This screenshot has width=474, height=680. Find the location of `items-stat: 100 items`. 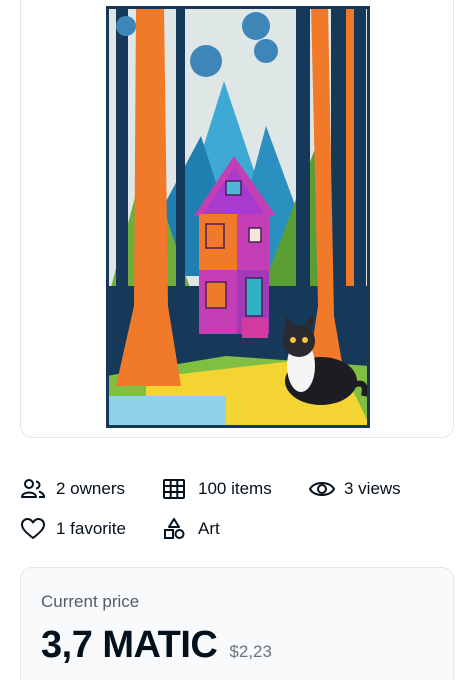

items-stat: 100 items is located at coordinates (235, 489).